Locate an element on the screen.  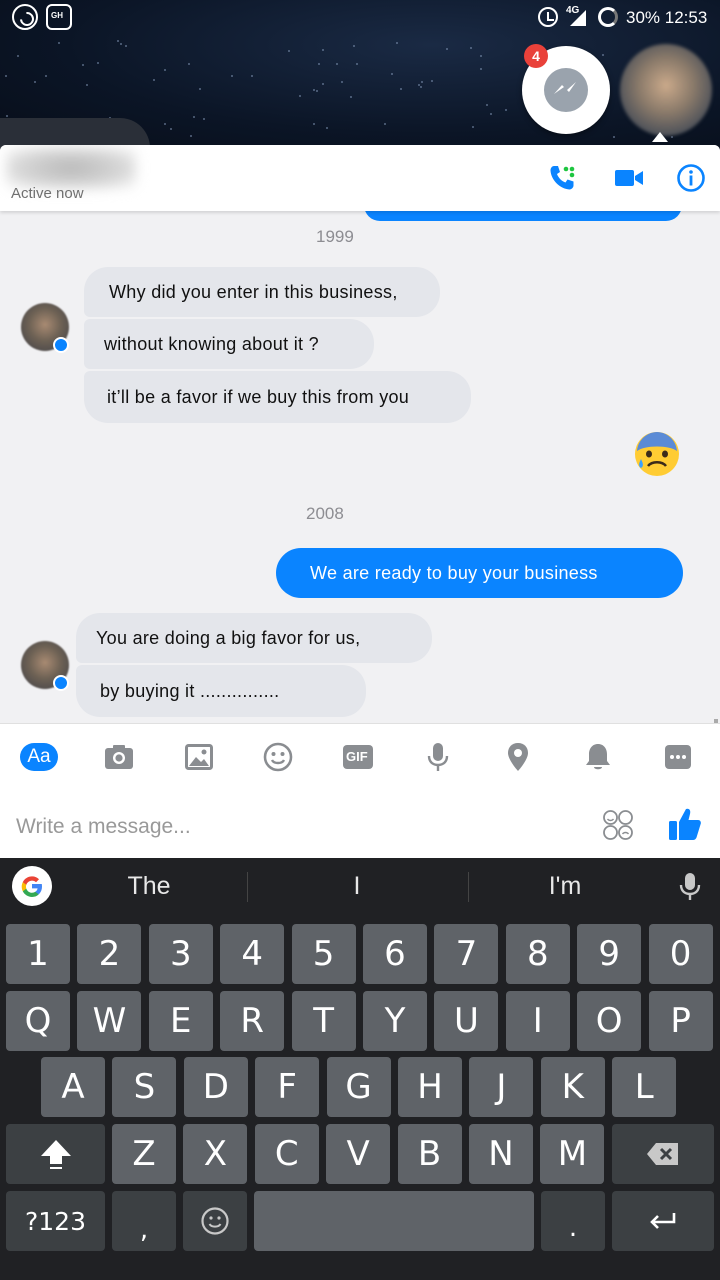
key: 6 is located at coordinates (395, 954).